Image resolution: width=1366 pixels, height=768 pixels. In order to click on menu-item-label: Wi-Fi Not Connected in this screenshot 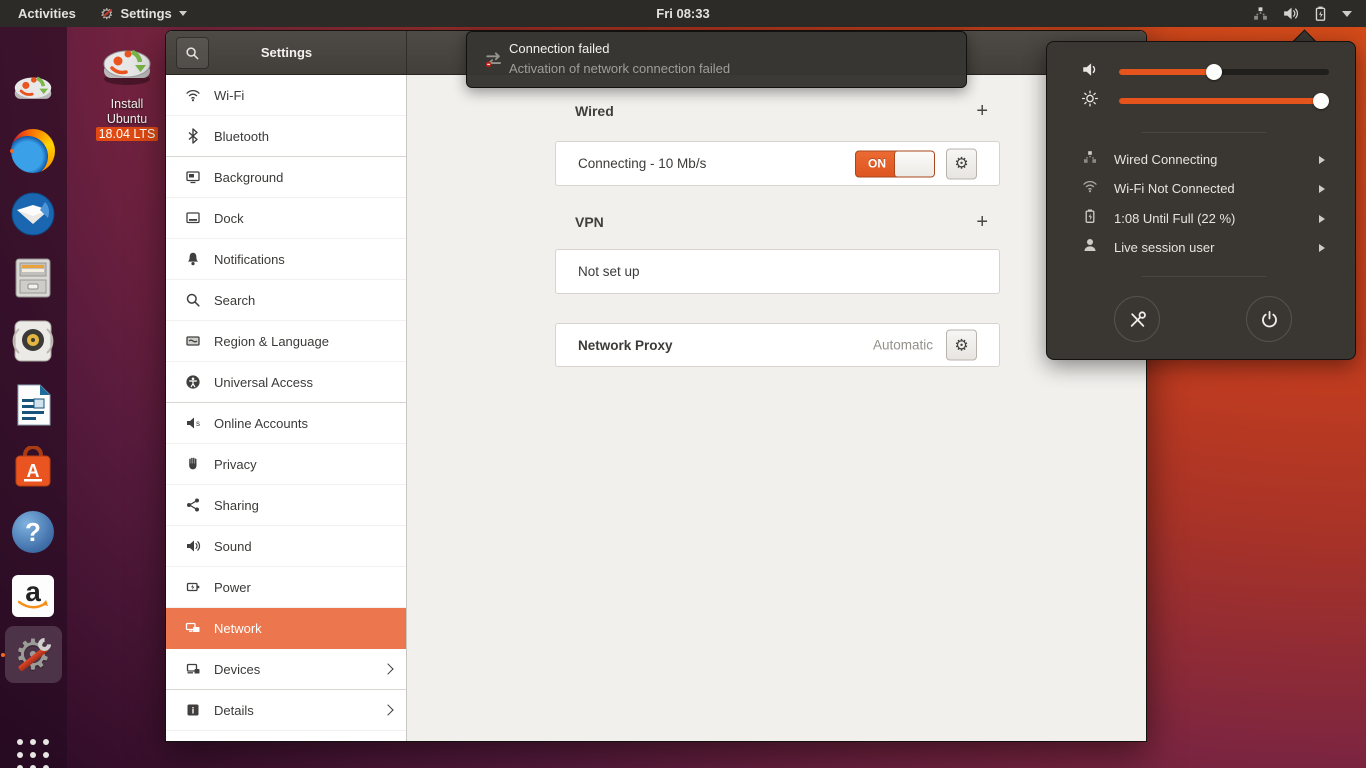, I will do `click(1174, 188)`.